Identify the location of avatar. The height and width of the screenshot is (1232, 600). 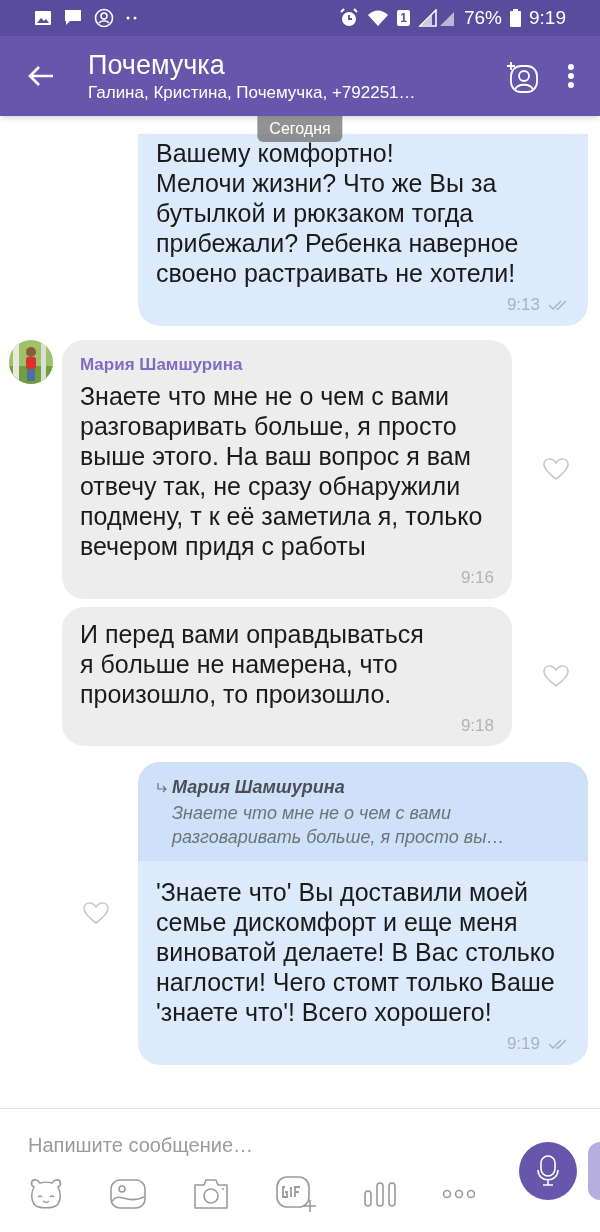
(31, 361).